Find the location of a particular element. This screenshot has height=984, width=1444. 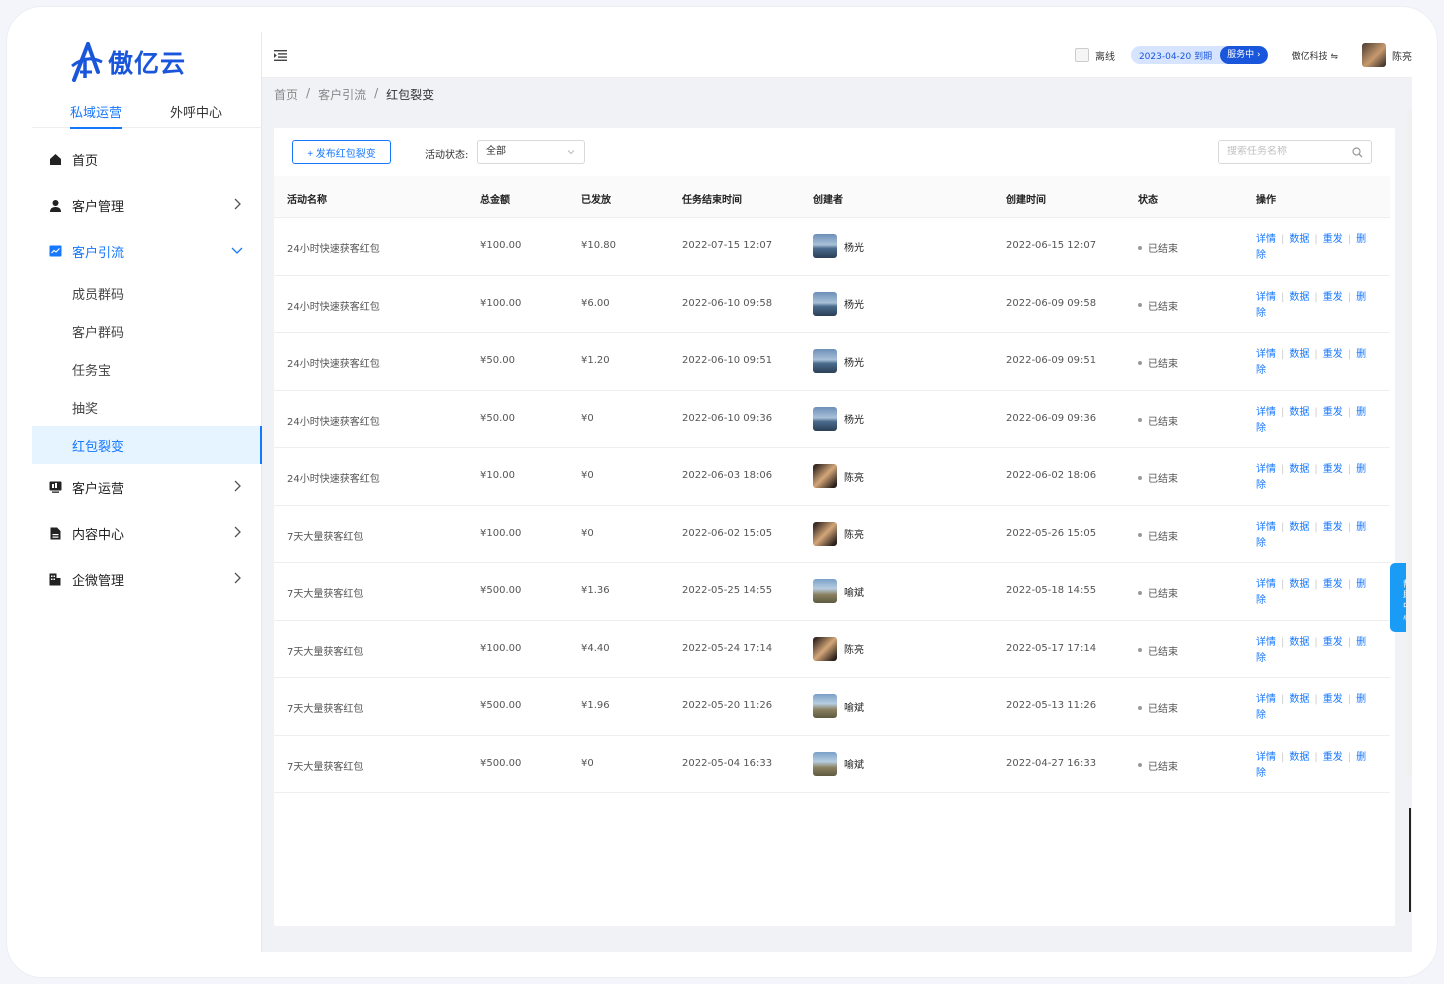

menu-item-home: 首页 is located at coordinates (147, 159).